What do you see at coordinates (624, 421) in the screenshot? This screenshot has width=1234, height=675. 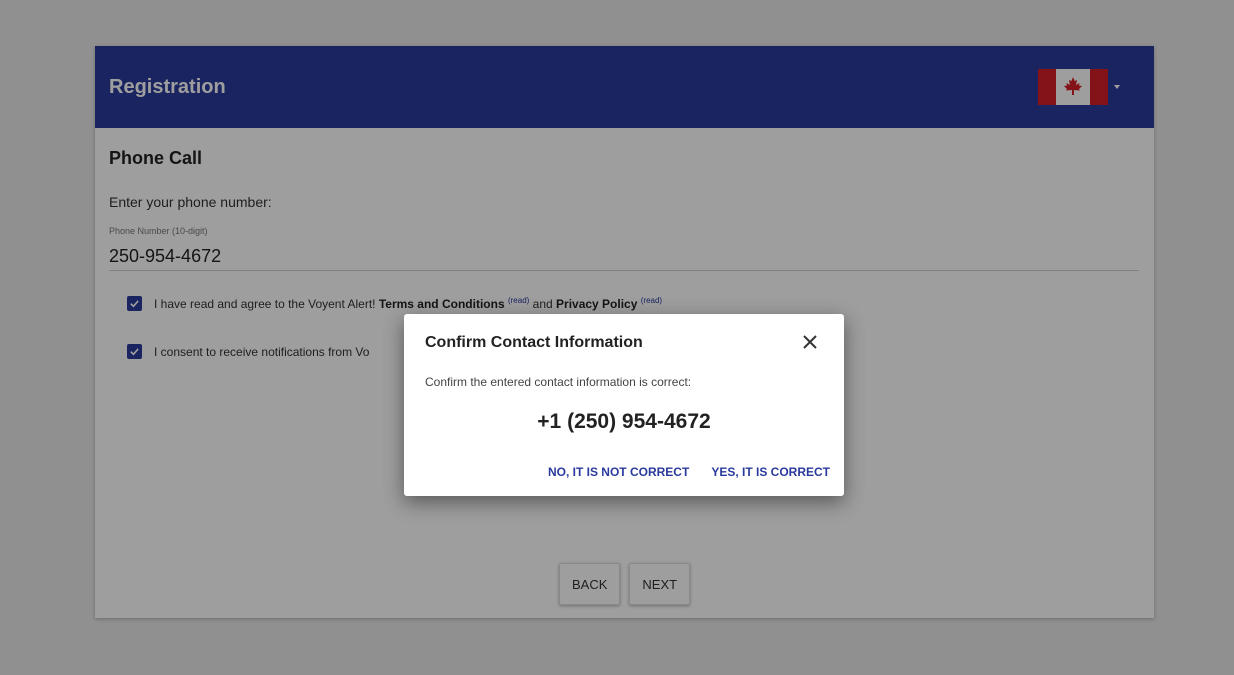 I see `dialog-phone: +1 (250) 954-4672` at bounding box center [624, 421].